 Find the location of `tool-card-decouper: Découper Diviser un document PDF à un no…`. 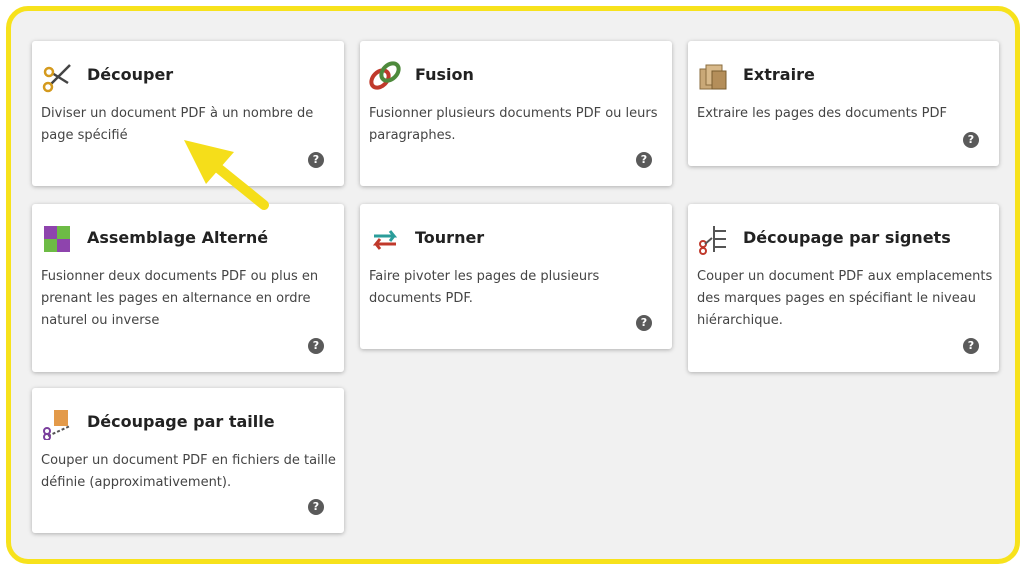

tool-card-decouper: Découper Diviser un document PDF à un no… is located at coordinates (188, 113).